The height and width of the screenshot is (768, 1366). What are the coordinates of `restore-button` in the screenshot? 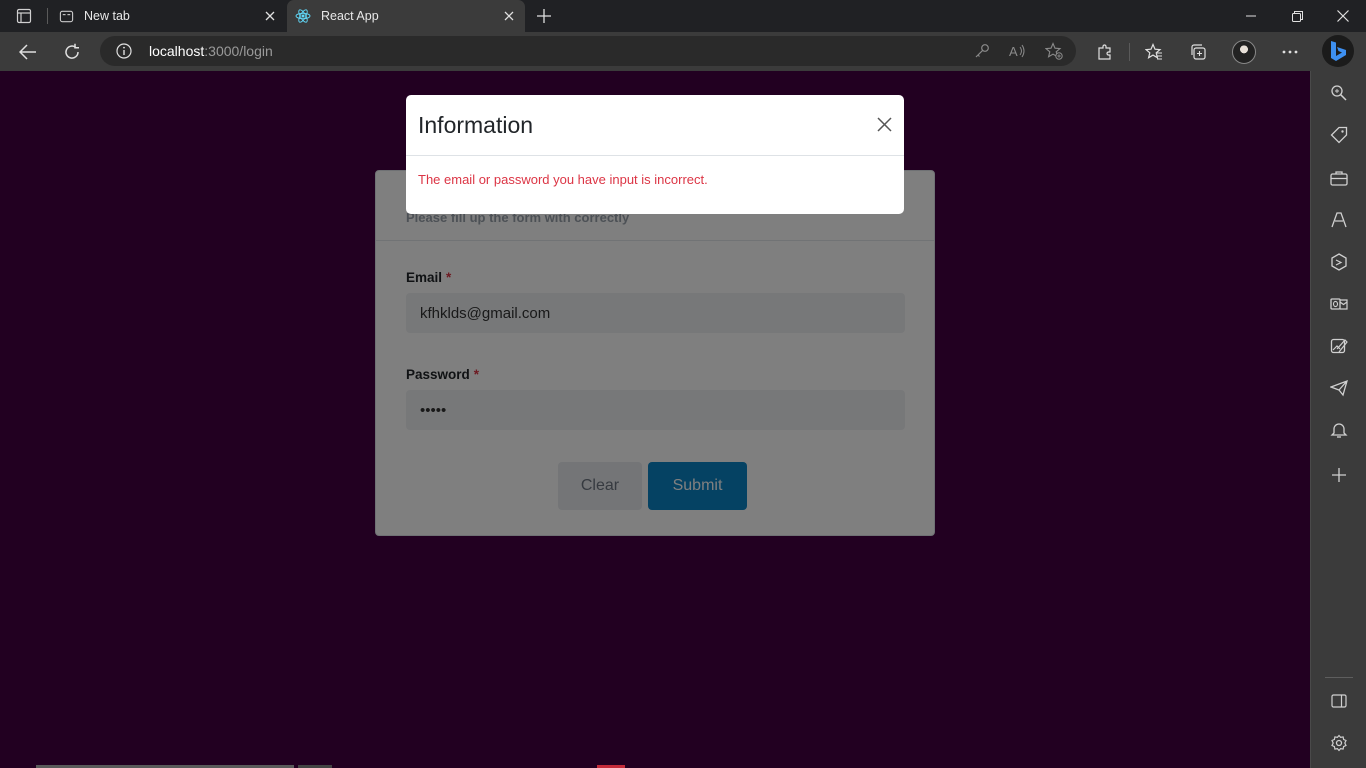 It's located at (1297, 16).